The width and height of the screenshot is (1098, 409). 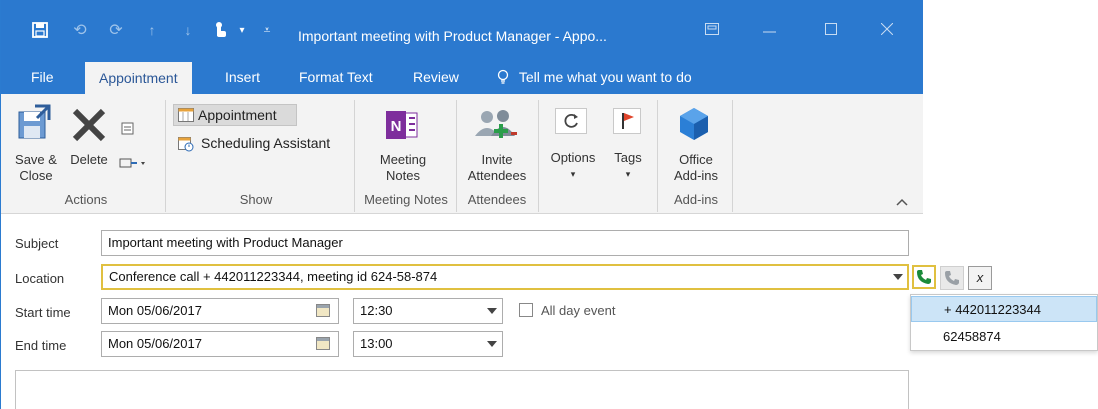 What do you see at coordinates (242, 77) in the screenshot?
I see `tab-insert: Insert` at bounding box center [242, 77].